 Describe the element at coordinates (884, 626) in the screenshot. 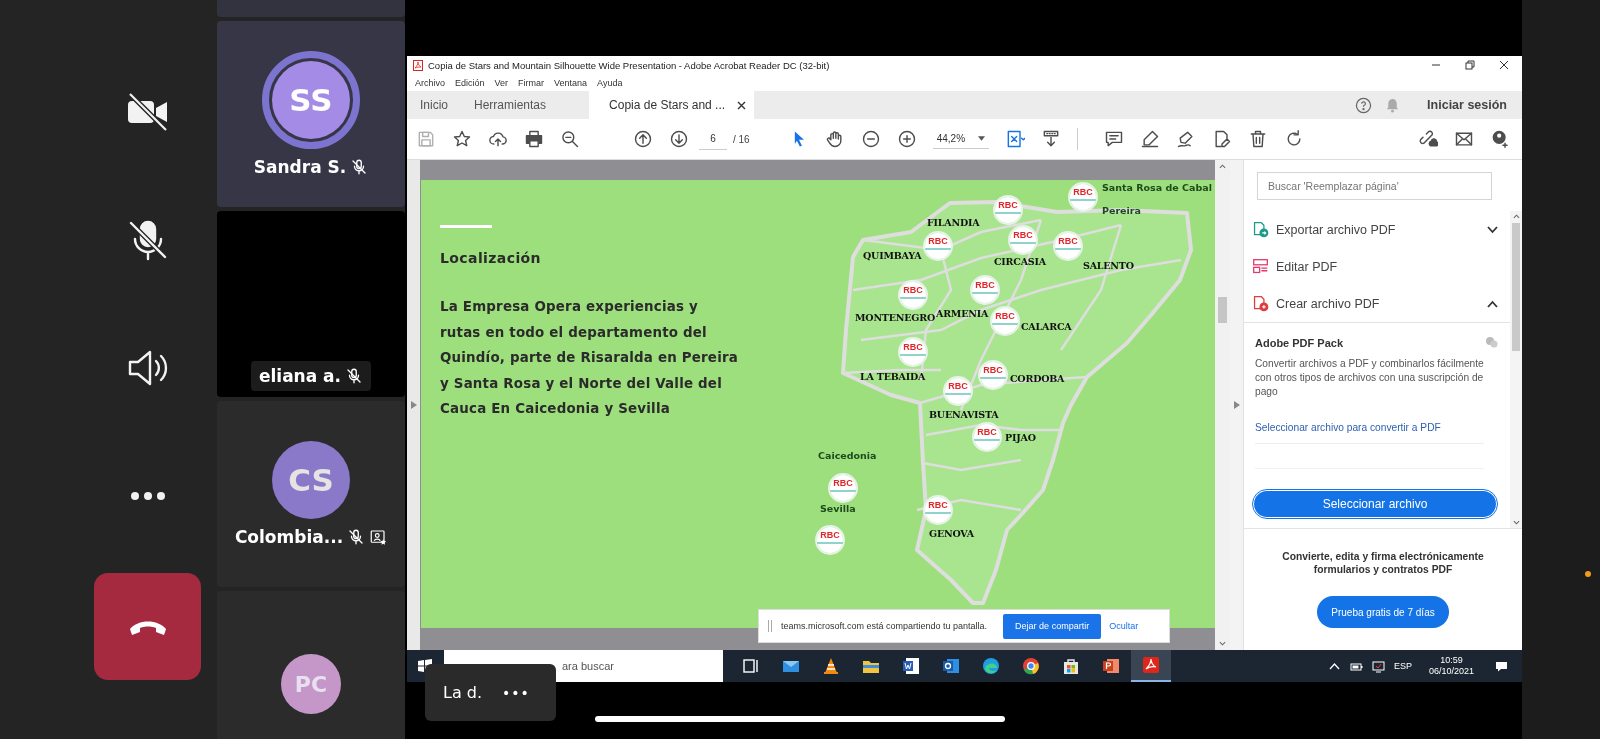

I see `sharing-message: teams.microsoft.com está compartiendo tu pantalla.` at that location.